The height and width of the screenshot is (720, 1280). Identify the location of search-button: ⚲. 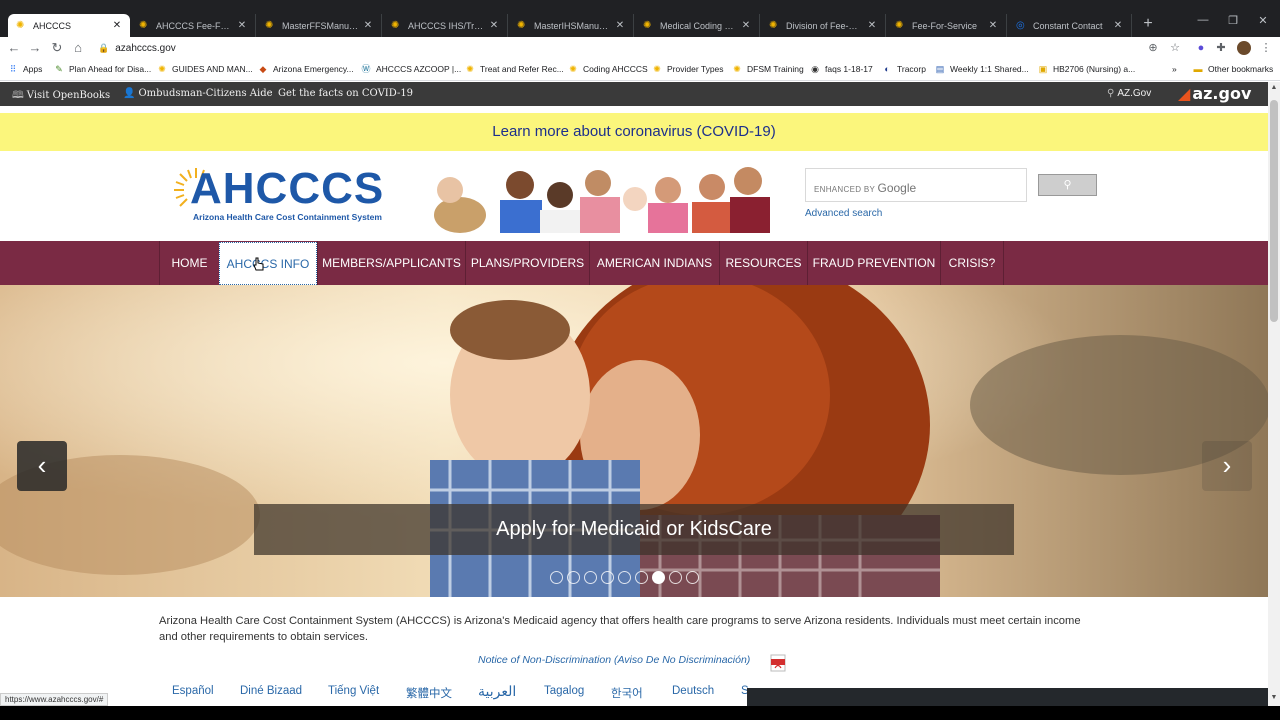
(1067, 185).